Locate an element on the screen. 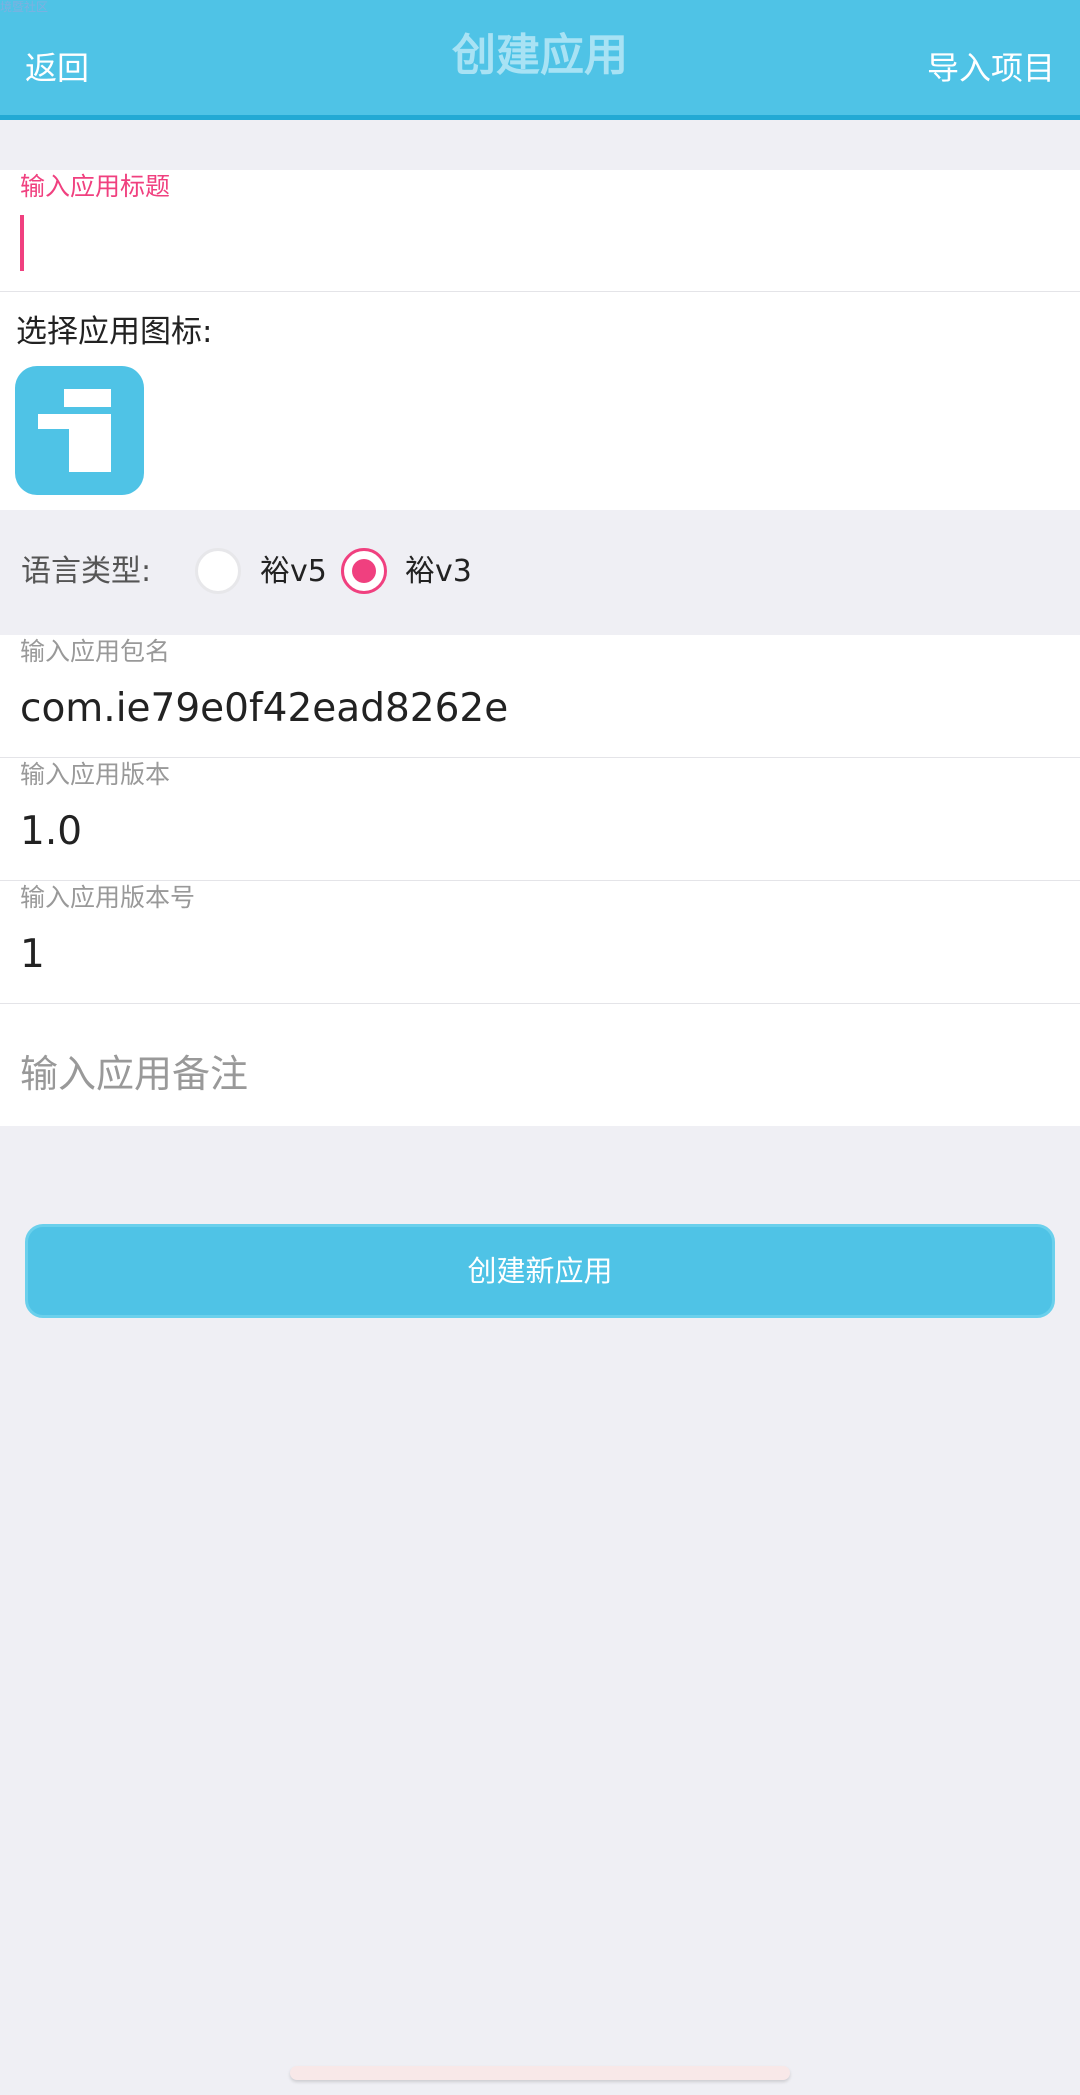 This screenshot has height=2095, width=1080. create-app-button: 创建新应用 is located at coordinates (540, 1271).